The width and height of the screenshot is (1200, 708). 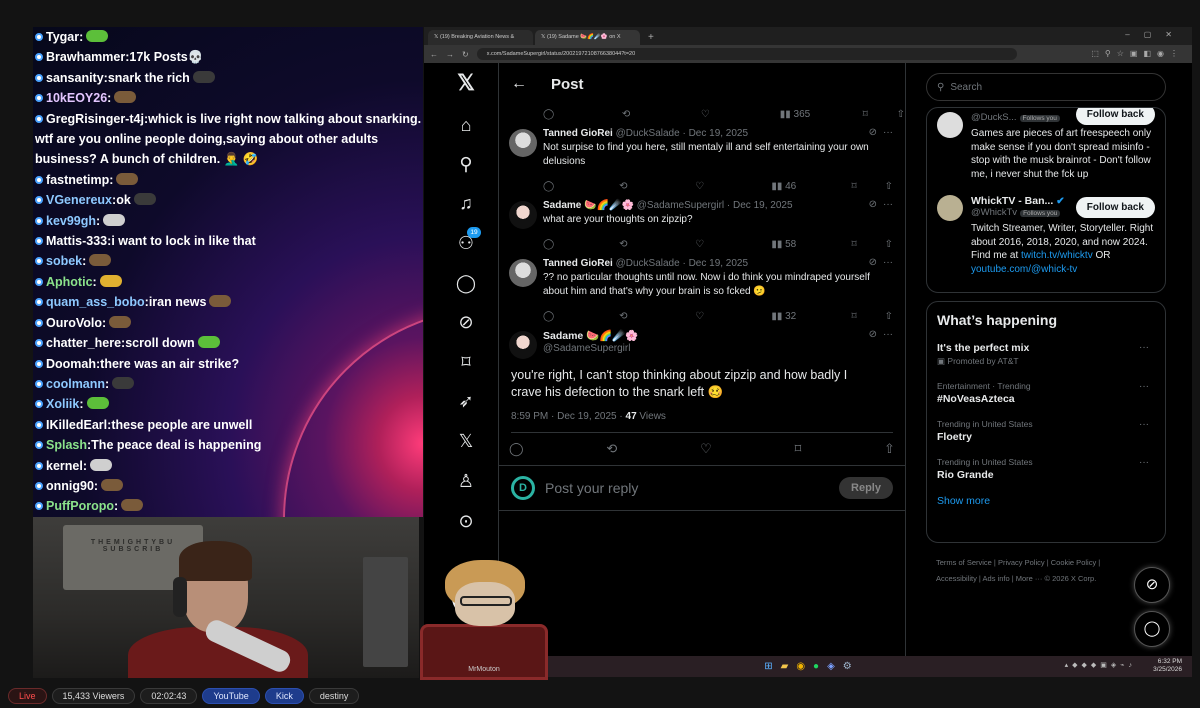 What do you see at coordinates (587, 37) in the screenshot?
I see `tab-sadame-post: 𝕏 (19) Sadame 🍉🌈☄️🌸 on X` at bounding box center [587, 37].